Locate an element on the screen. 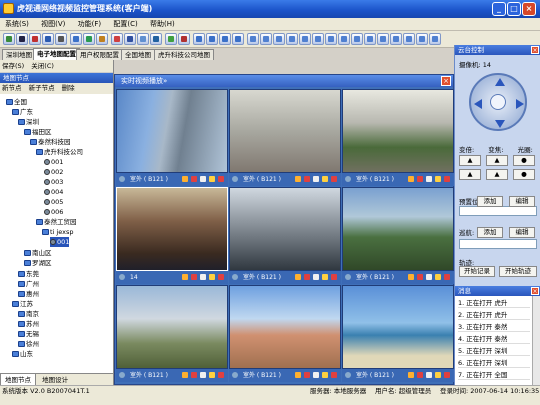  tree-node-cam-001b: 001 is located at coordinates (60, 242).